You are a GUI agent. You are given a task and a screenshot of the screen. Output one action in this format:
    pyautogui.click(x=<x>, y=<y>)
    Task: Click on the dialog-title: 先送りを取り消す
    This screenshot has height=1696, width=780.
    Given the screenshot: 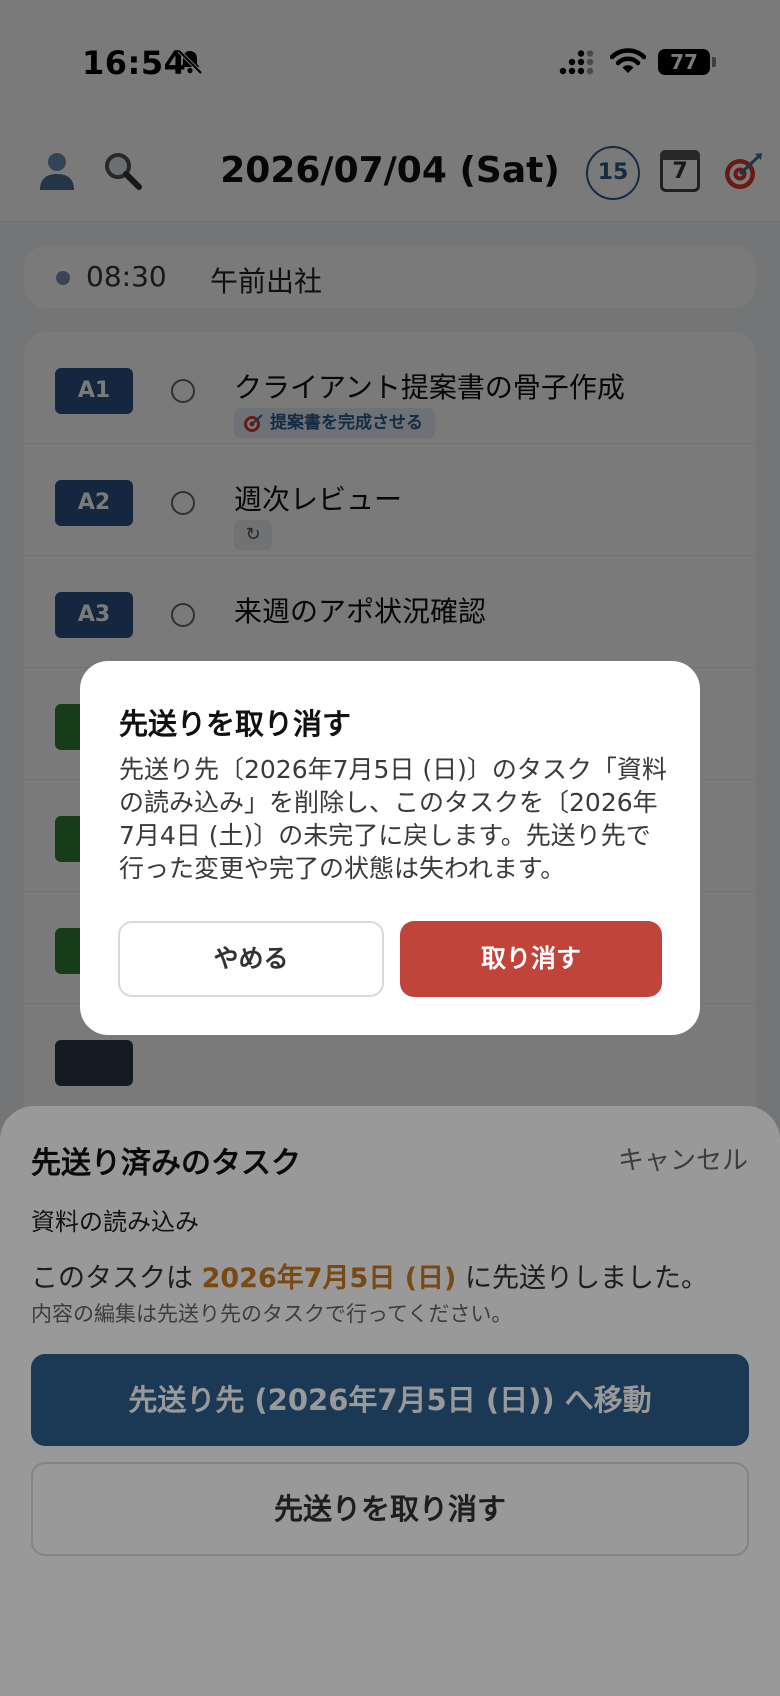 What is the action you would take?
    pyautogui.click(x=235, y=724)
    